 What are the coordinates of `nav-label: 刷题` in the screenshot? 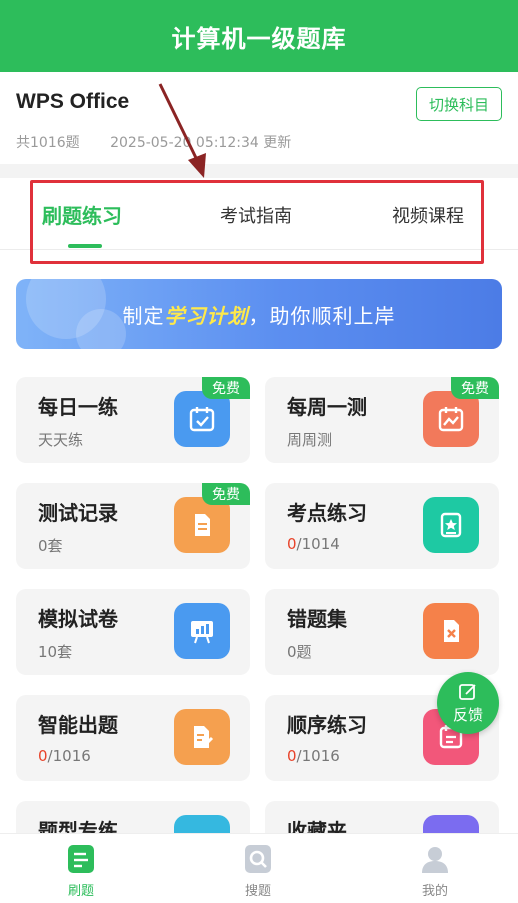 It's located at (80, 891).